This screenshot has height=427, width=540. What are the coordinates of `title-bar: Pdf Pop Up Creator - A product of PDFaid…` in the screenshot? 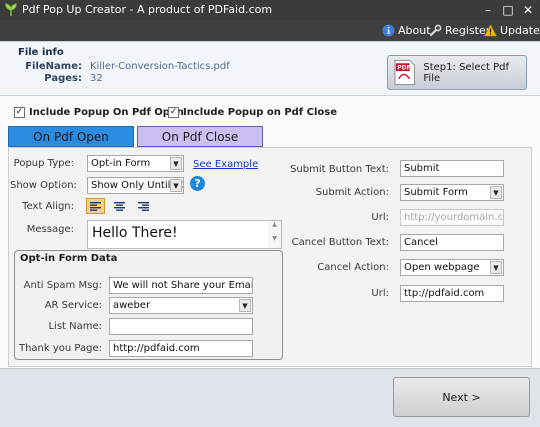 It's located at (270, 10).